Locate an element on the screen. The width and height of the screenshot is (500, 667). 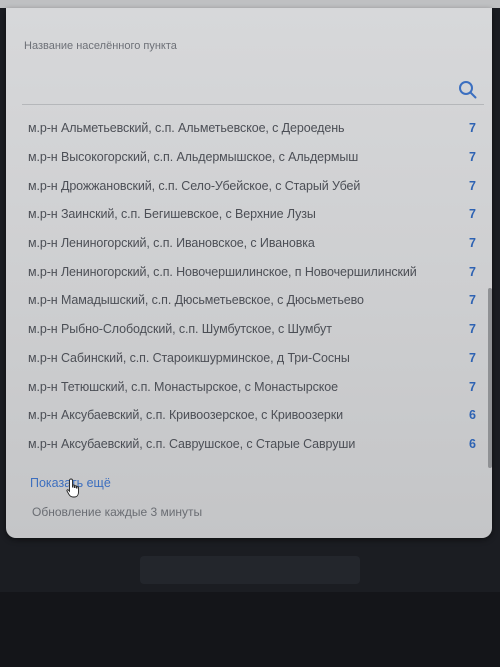
background-bar is located at coordinates (250, 570).